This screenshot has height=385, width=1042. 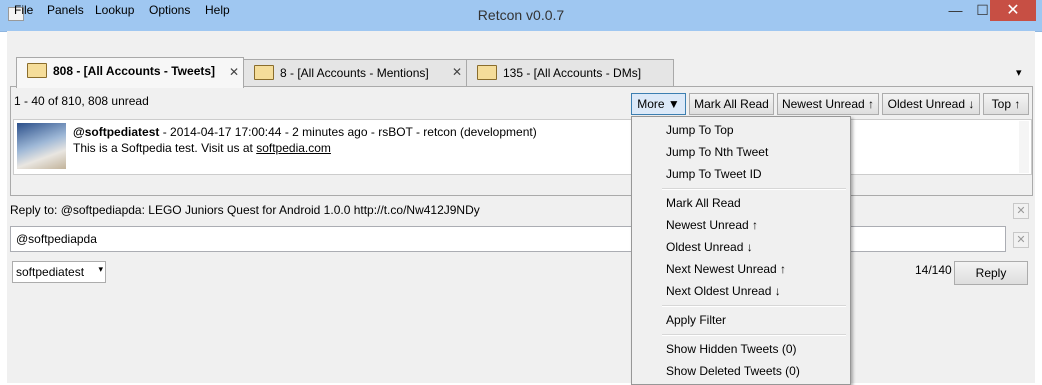 I want to click on menu-item-newest-unread: Newest Unread ↑, so click(x=712, y=225).